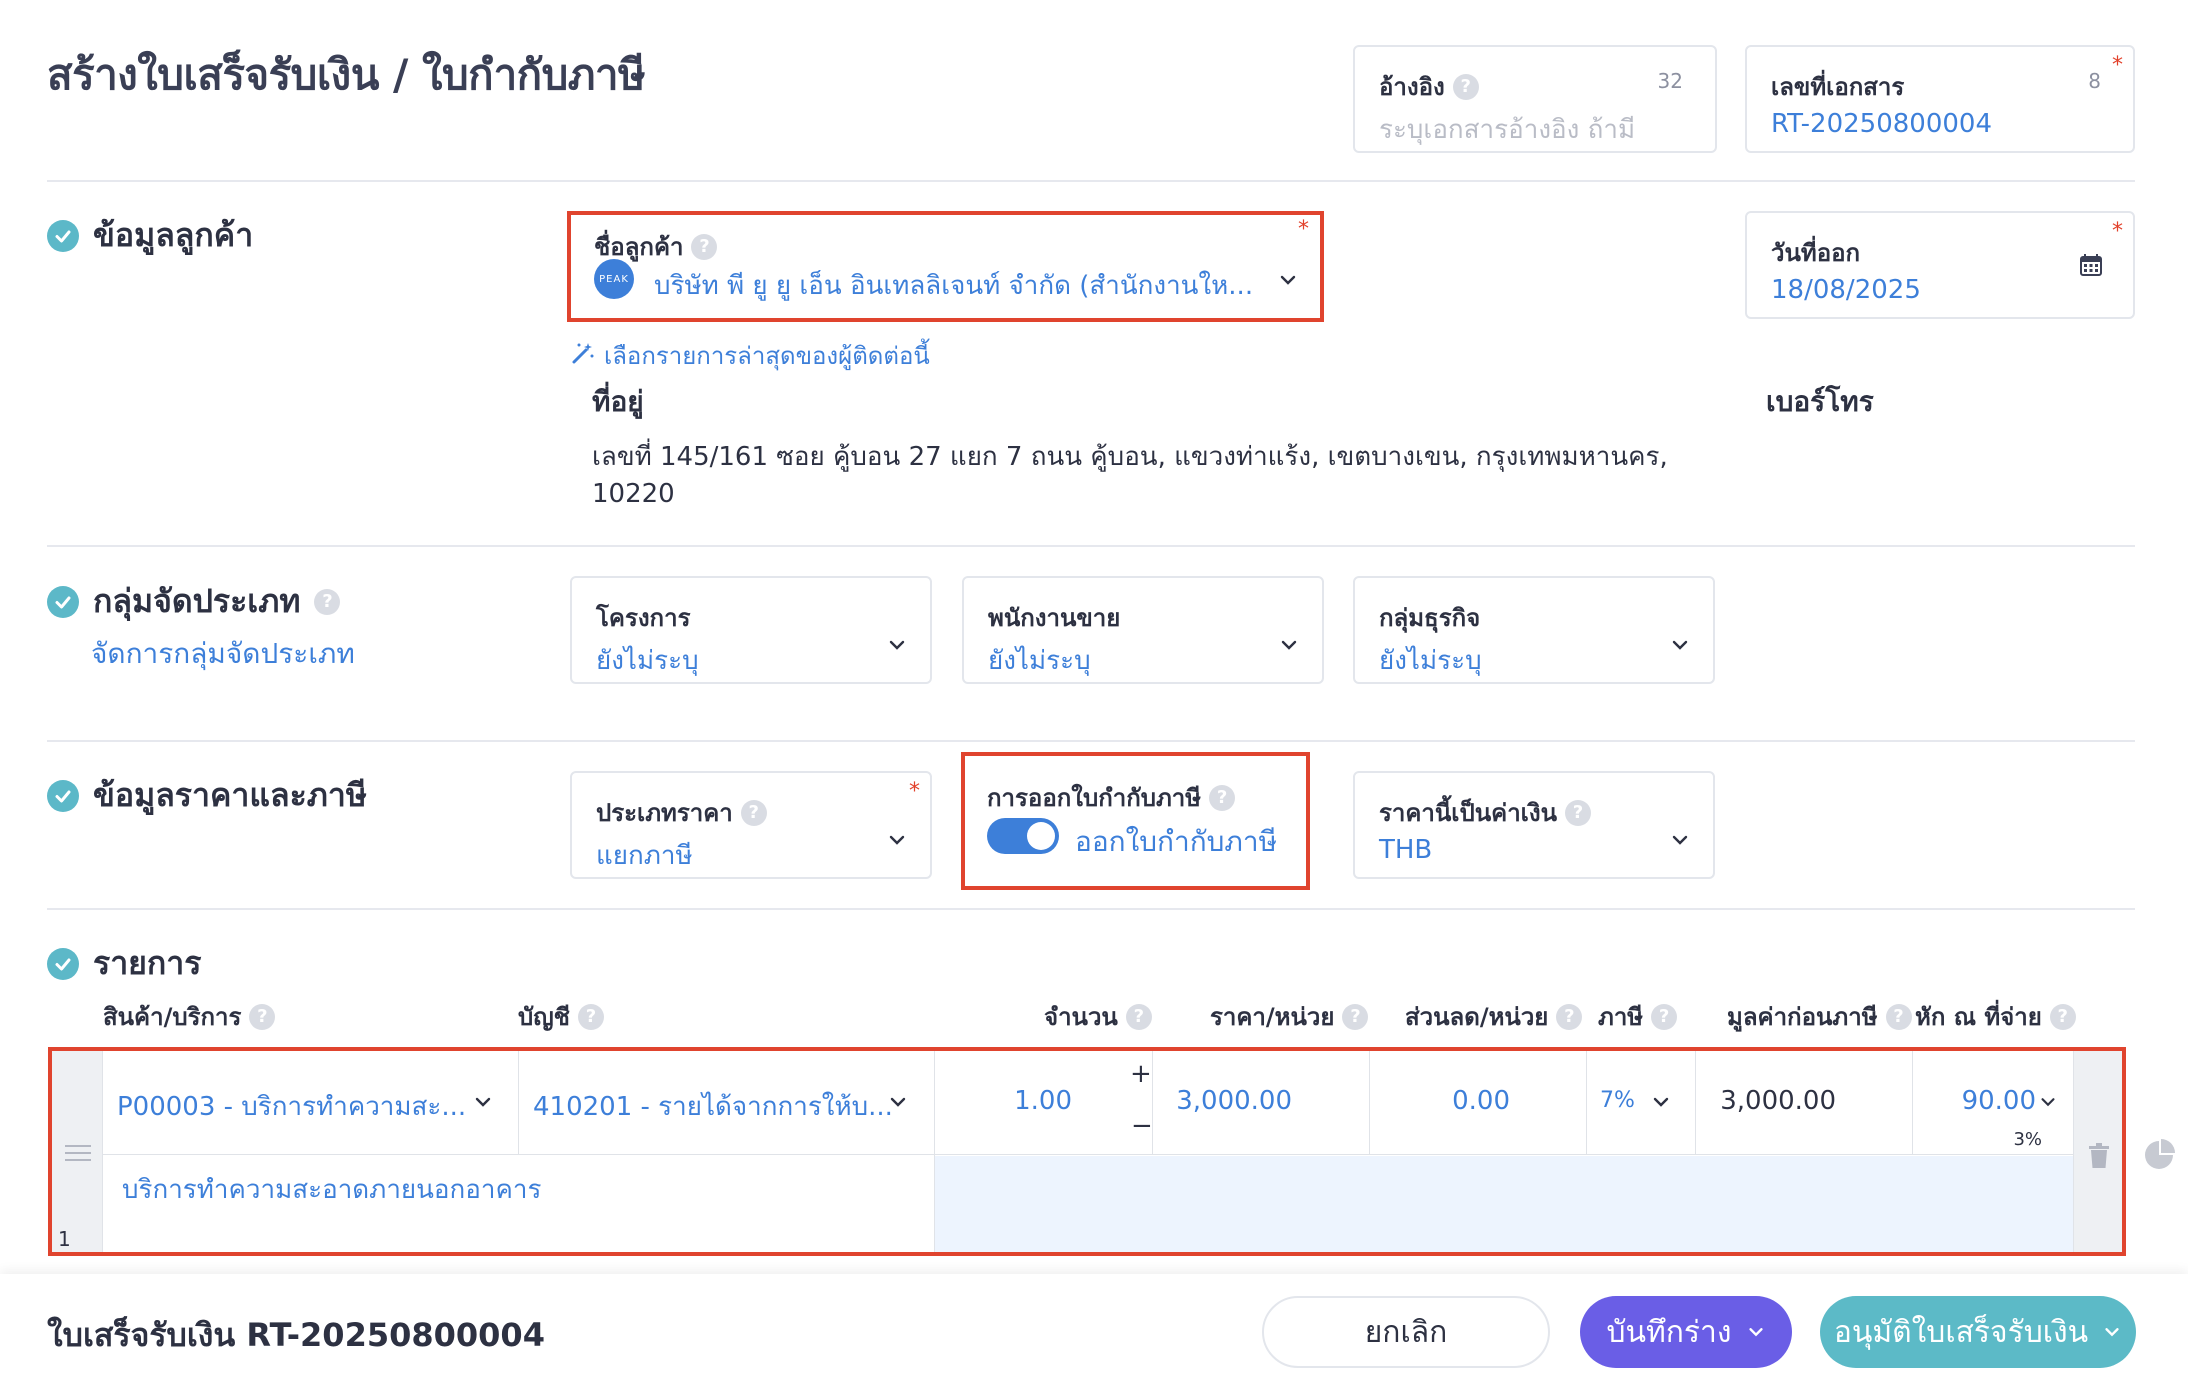 The image size is (2188, 1382). I want to click on col-label: สินค้า/บริการ, so click(172, 1017).